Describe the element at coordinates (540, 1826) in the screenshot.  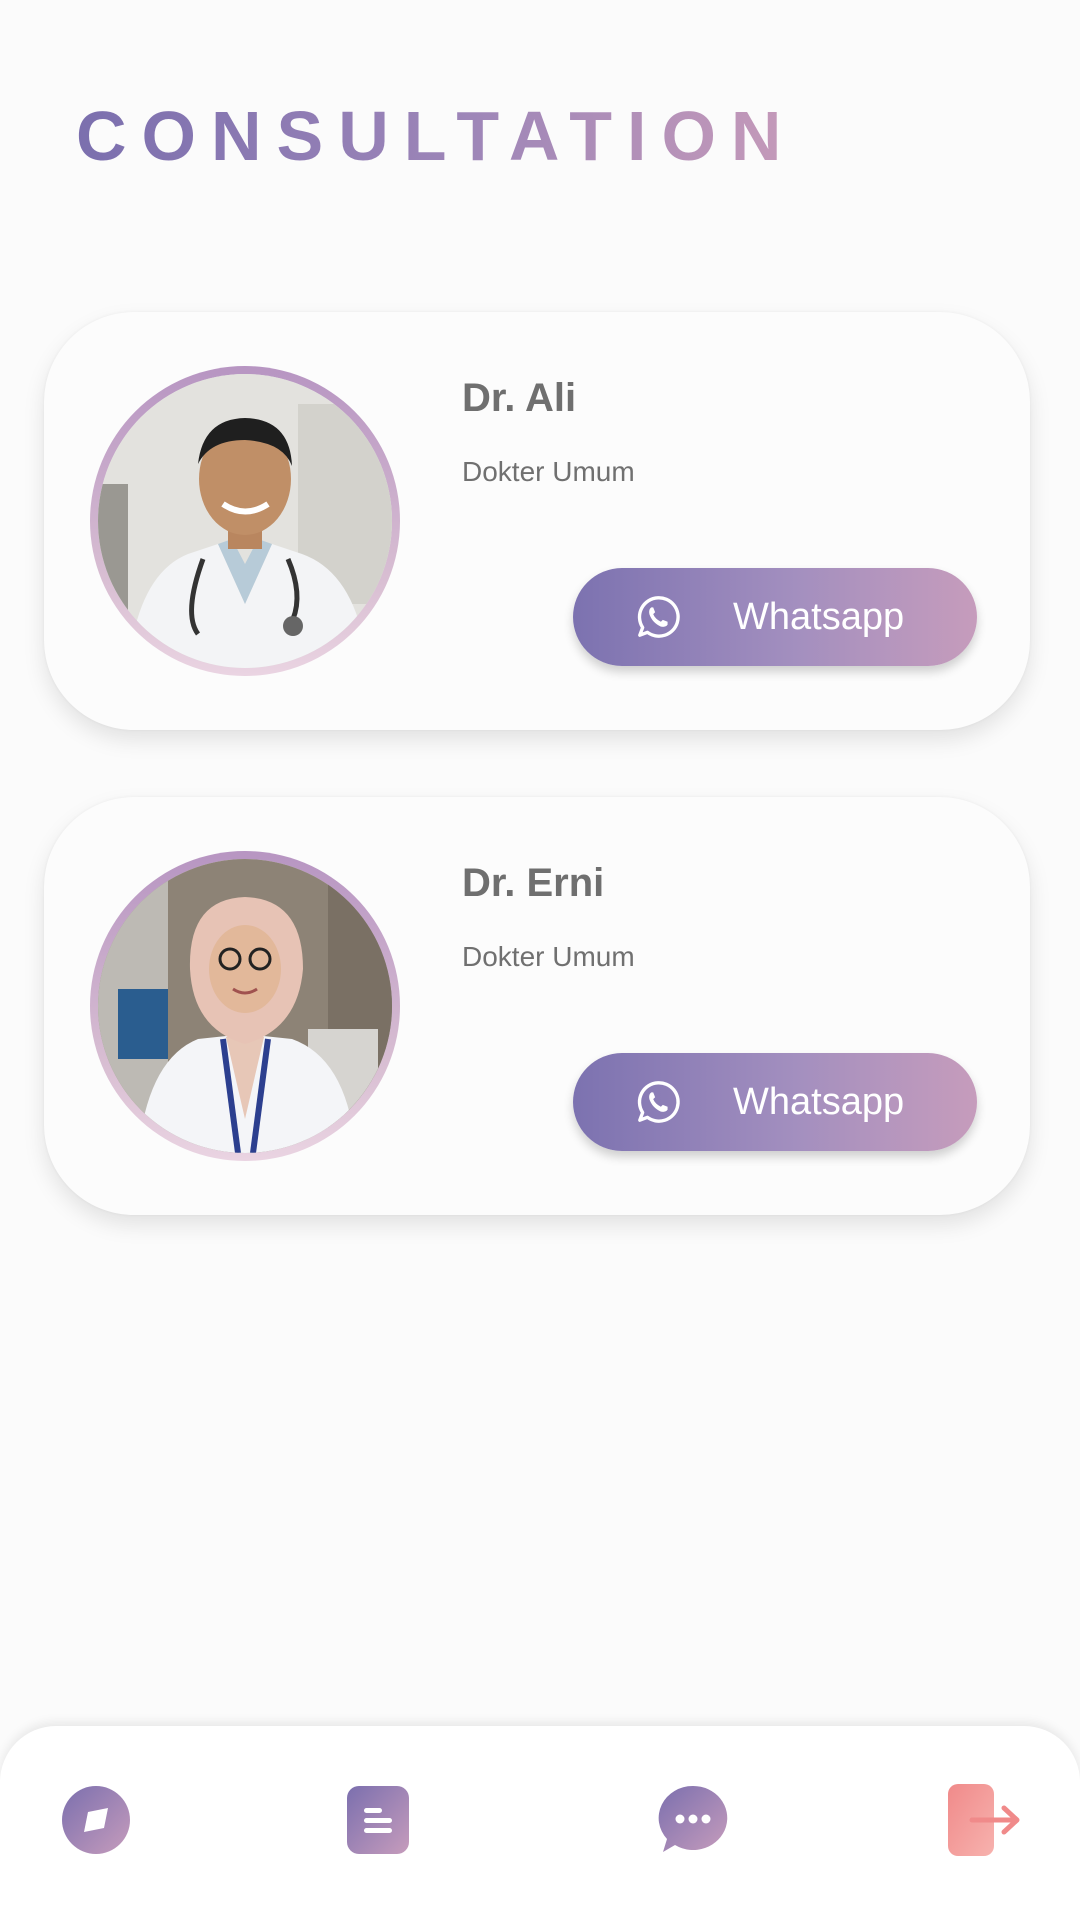
I see `bottom-navigation` at that location.